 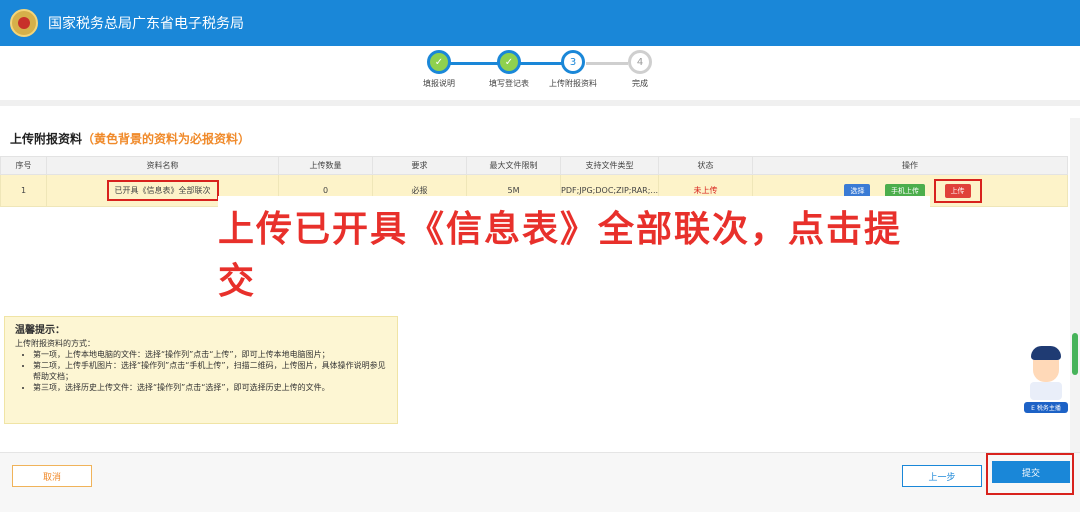 What do you see at coordinates (640, 62) in the screenshot?
I see `step-number: 4` at bounding box center [640, 62].